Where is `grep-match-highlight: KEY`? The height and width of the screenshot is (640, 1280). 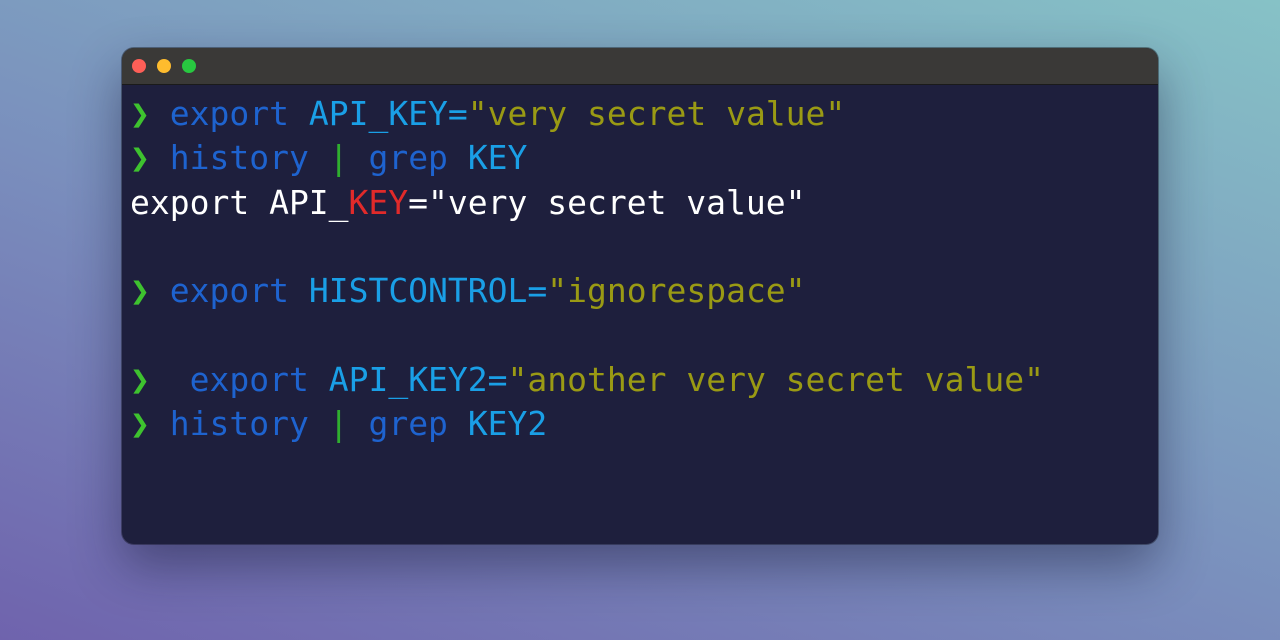
grep-match-highlight: KEY is located at coordinates (378, 202).